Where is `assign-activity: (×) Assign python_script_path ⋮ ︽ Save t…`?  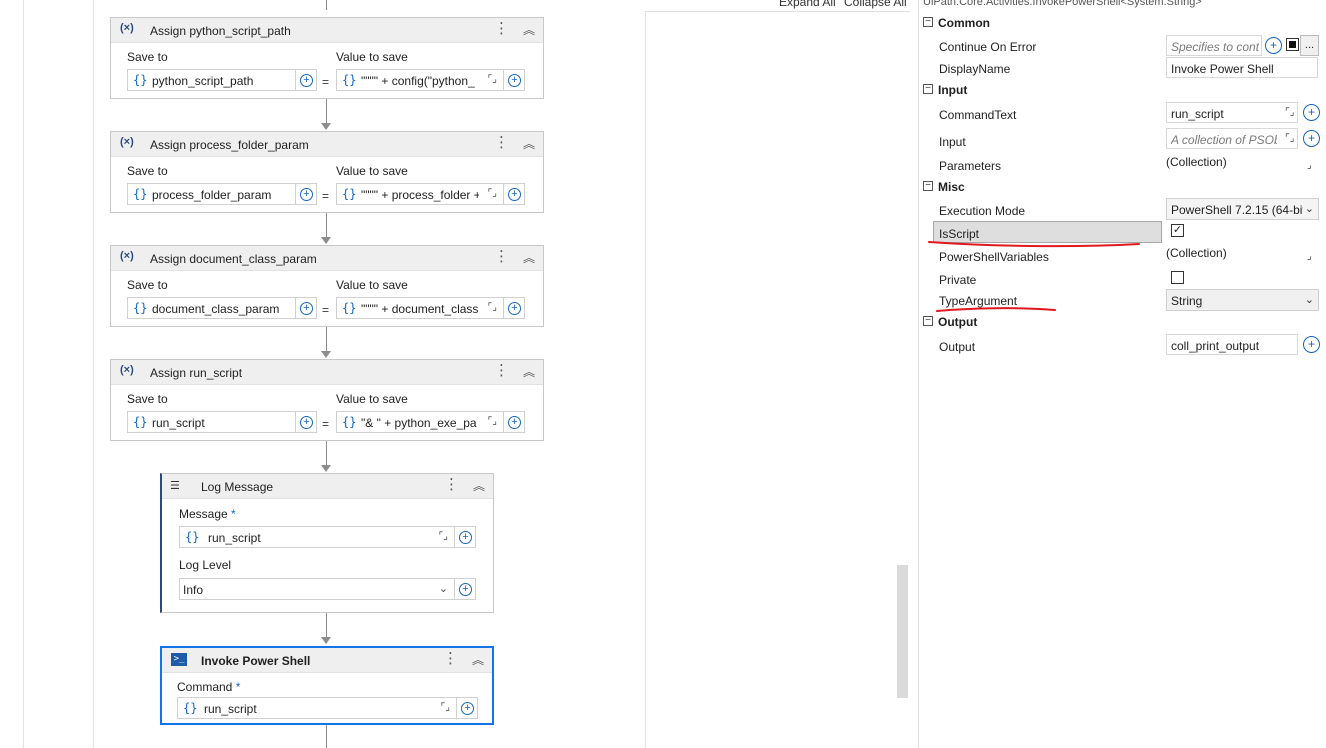 assign-activity: (×) Assign python_script_path ⋮ ︽ Save t… is located at coordinates (327, 58).